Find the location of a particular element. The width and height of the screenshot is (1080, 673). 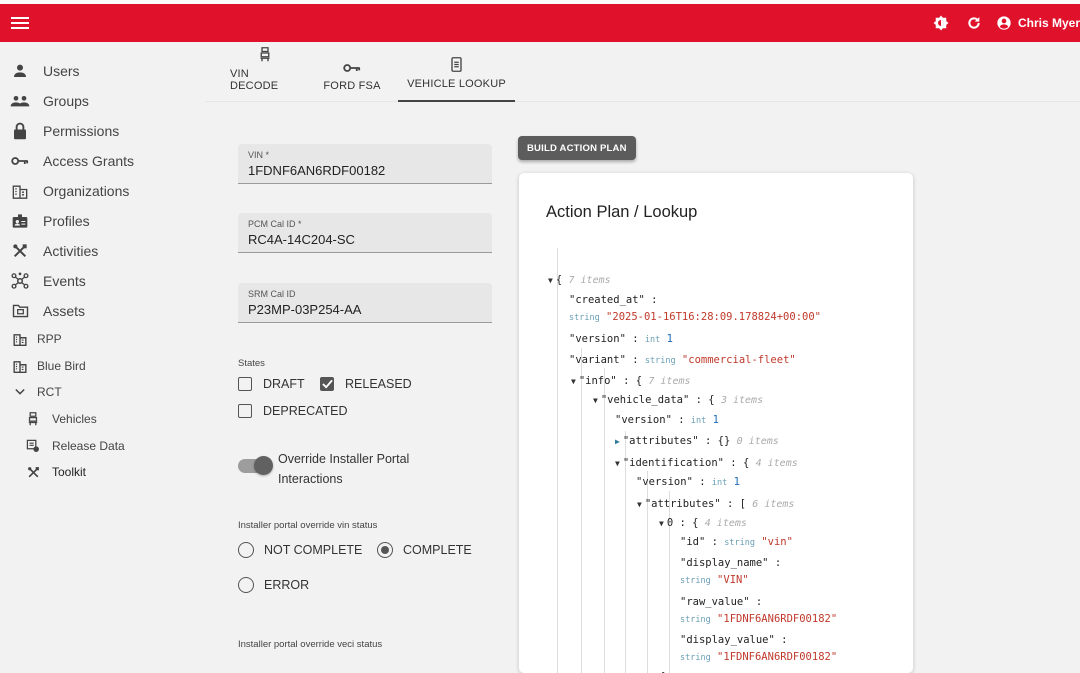

sidebar-item-assets: Assets is located at coordinates (102, 311).